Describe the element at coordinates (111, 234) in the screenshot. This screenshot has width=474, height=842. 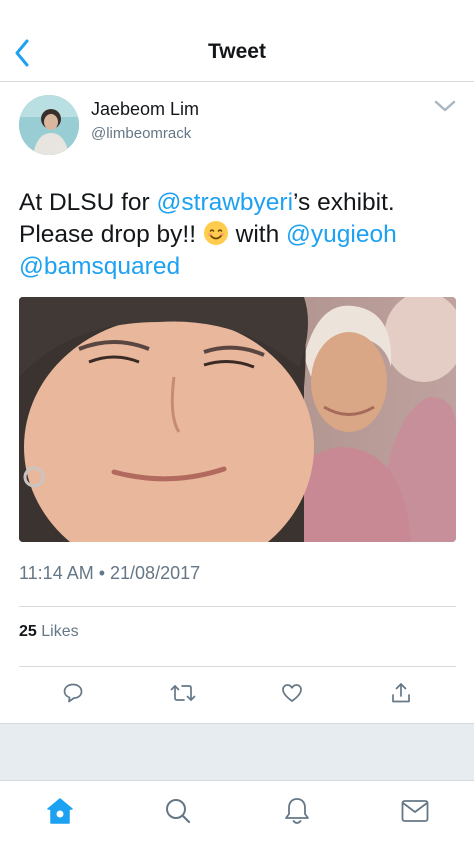
I see `tweet-text-part: Please drop by!!` at that location.